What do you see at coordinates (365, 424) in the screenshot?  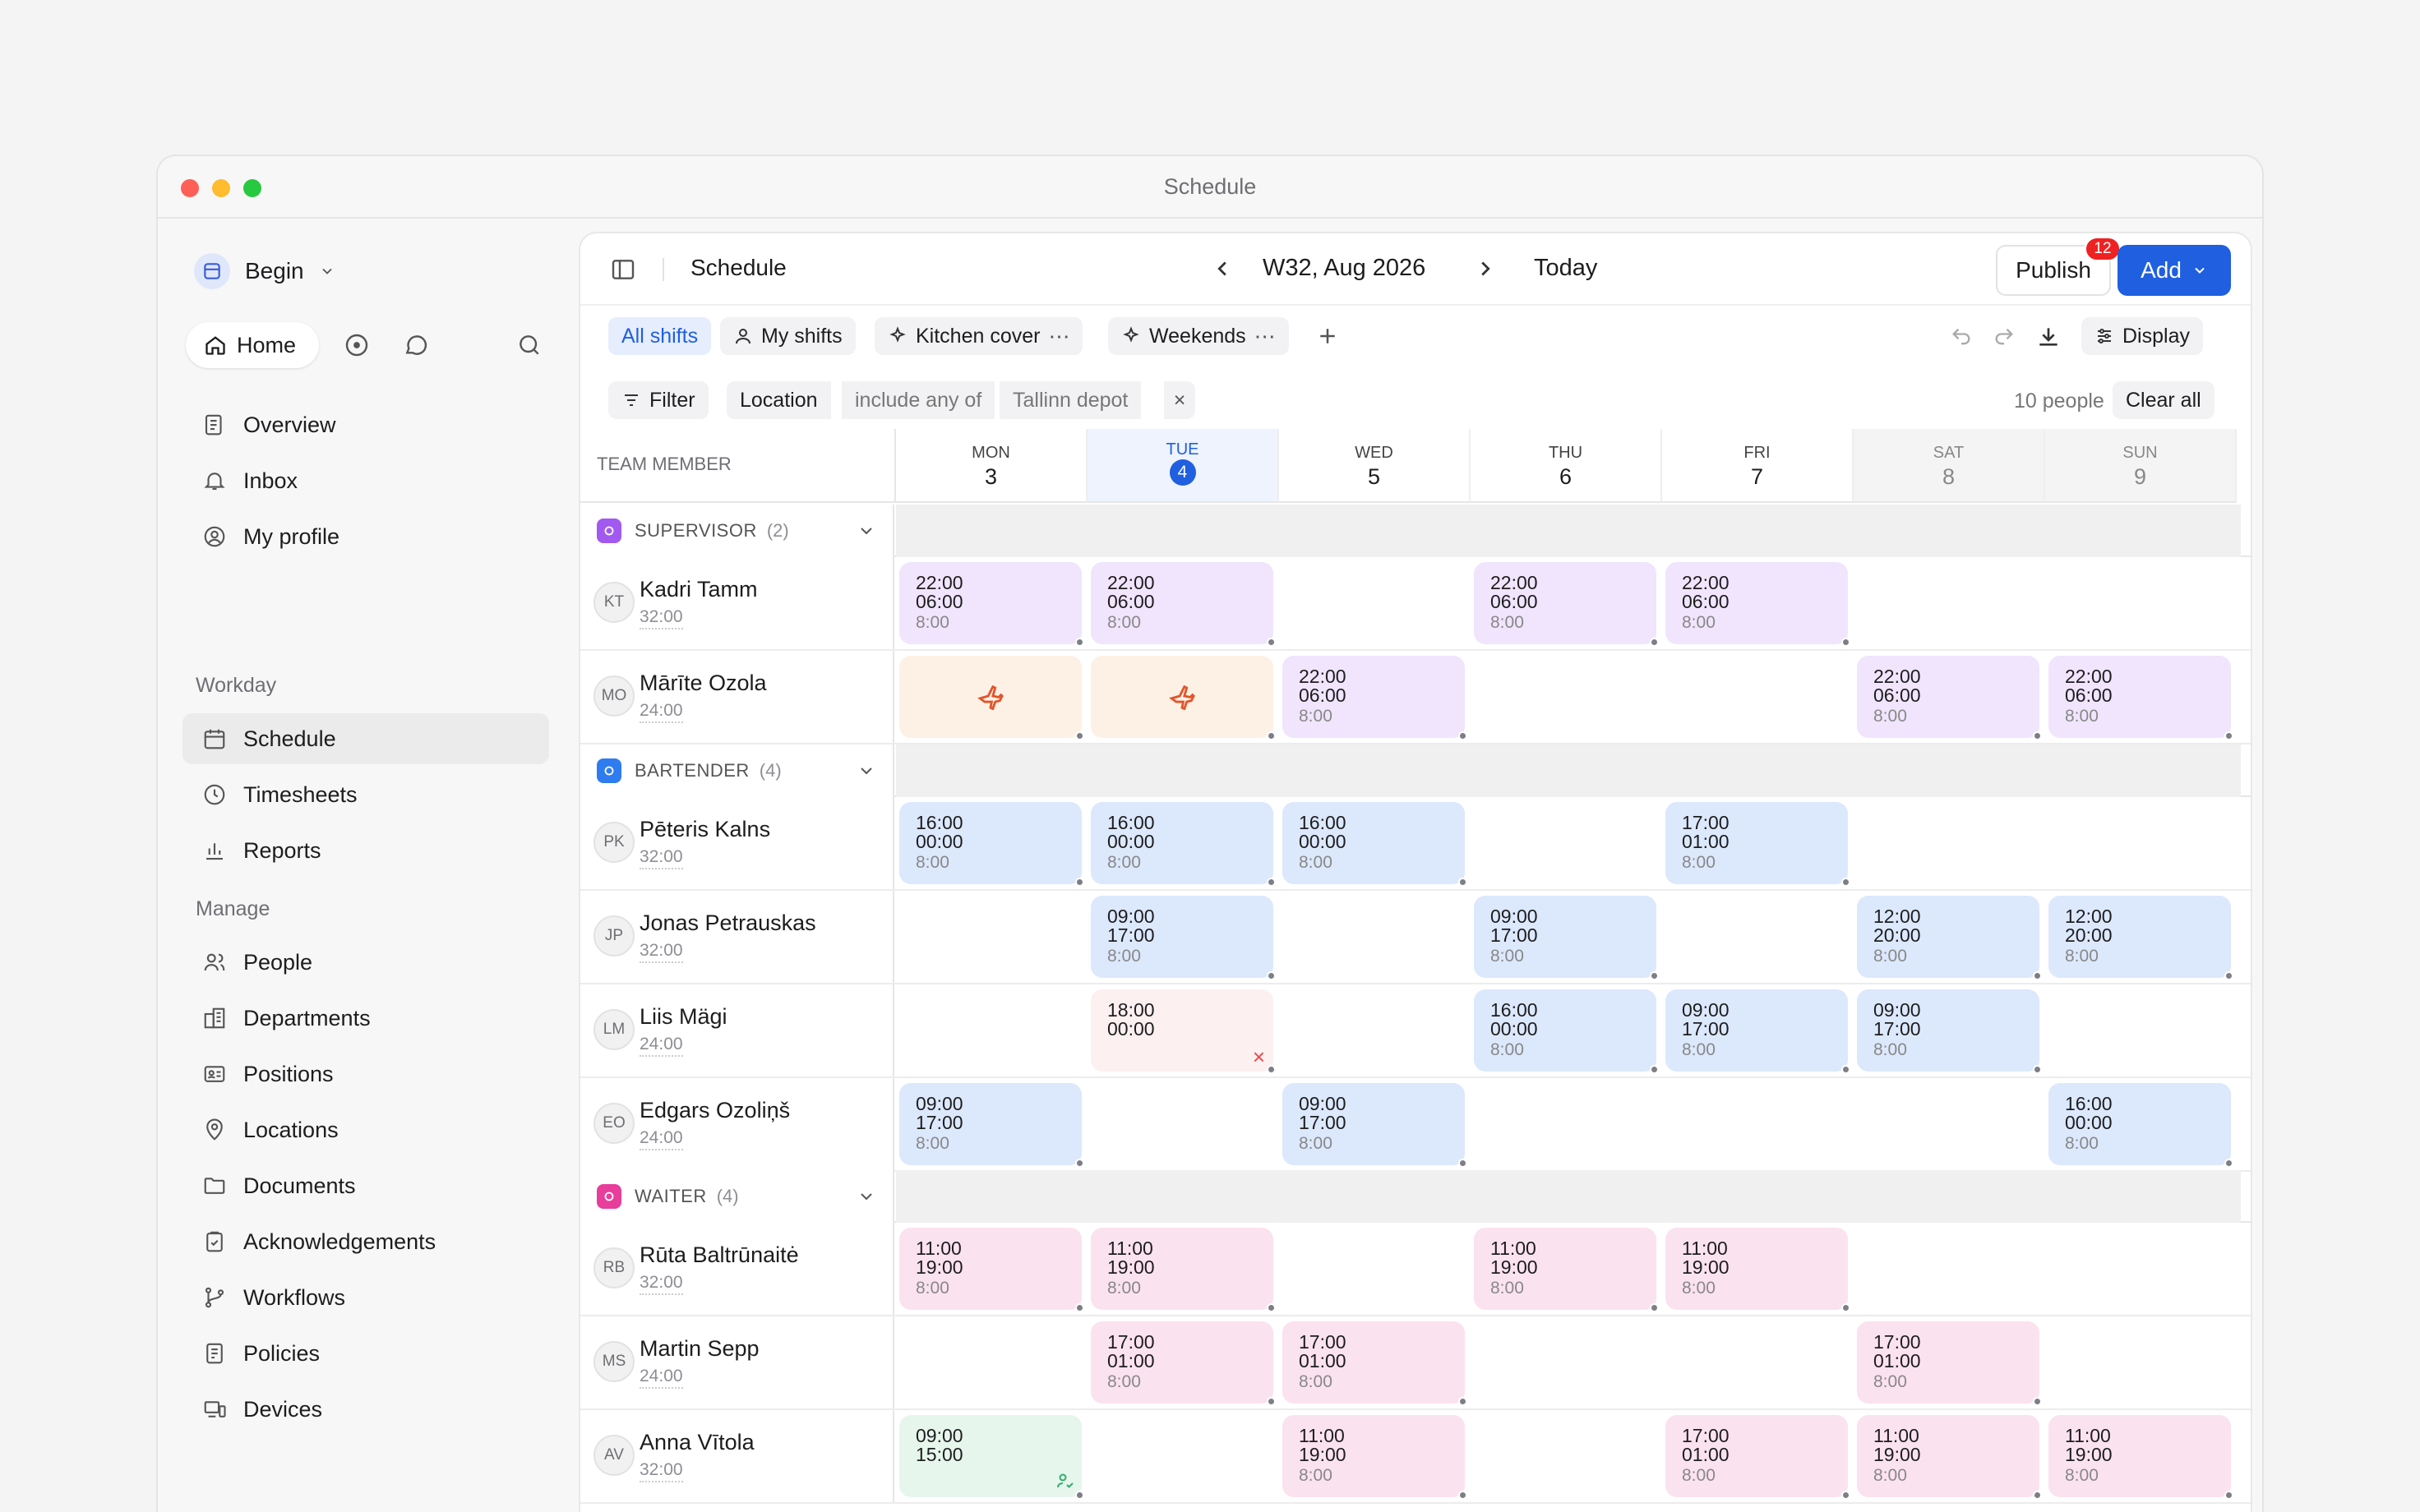 I see `sidebar-item-overview: Overview` at bounding box center [365, 424].